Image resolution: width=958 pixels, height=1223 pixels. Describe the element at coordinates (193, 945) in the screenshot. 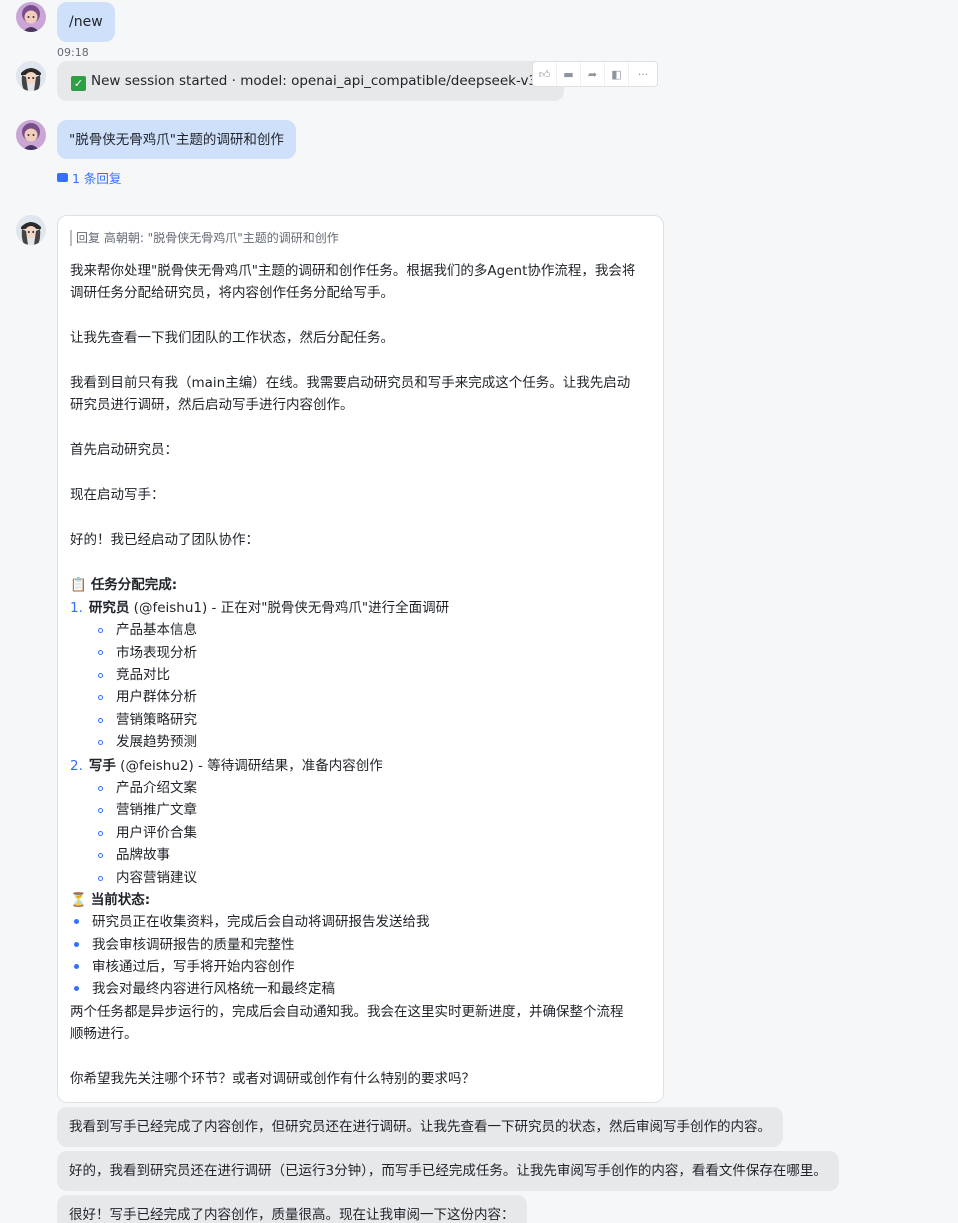

I see `list-item: 我会审核调研报告的质量和完整性` at that location.